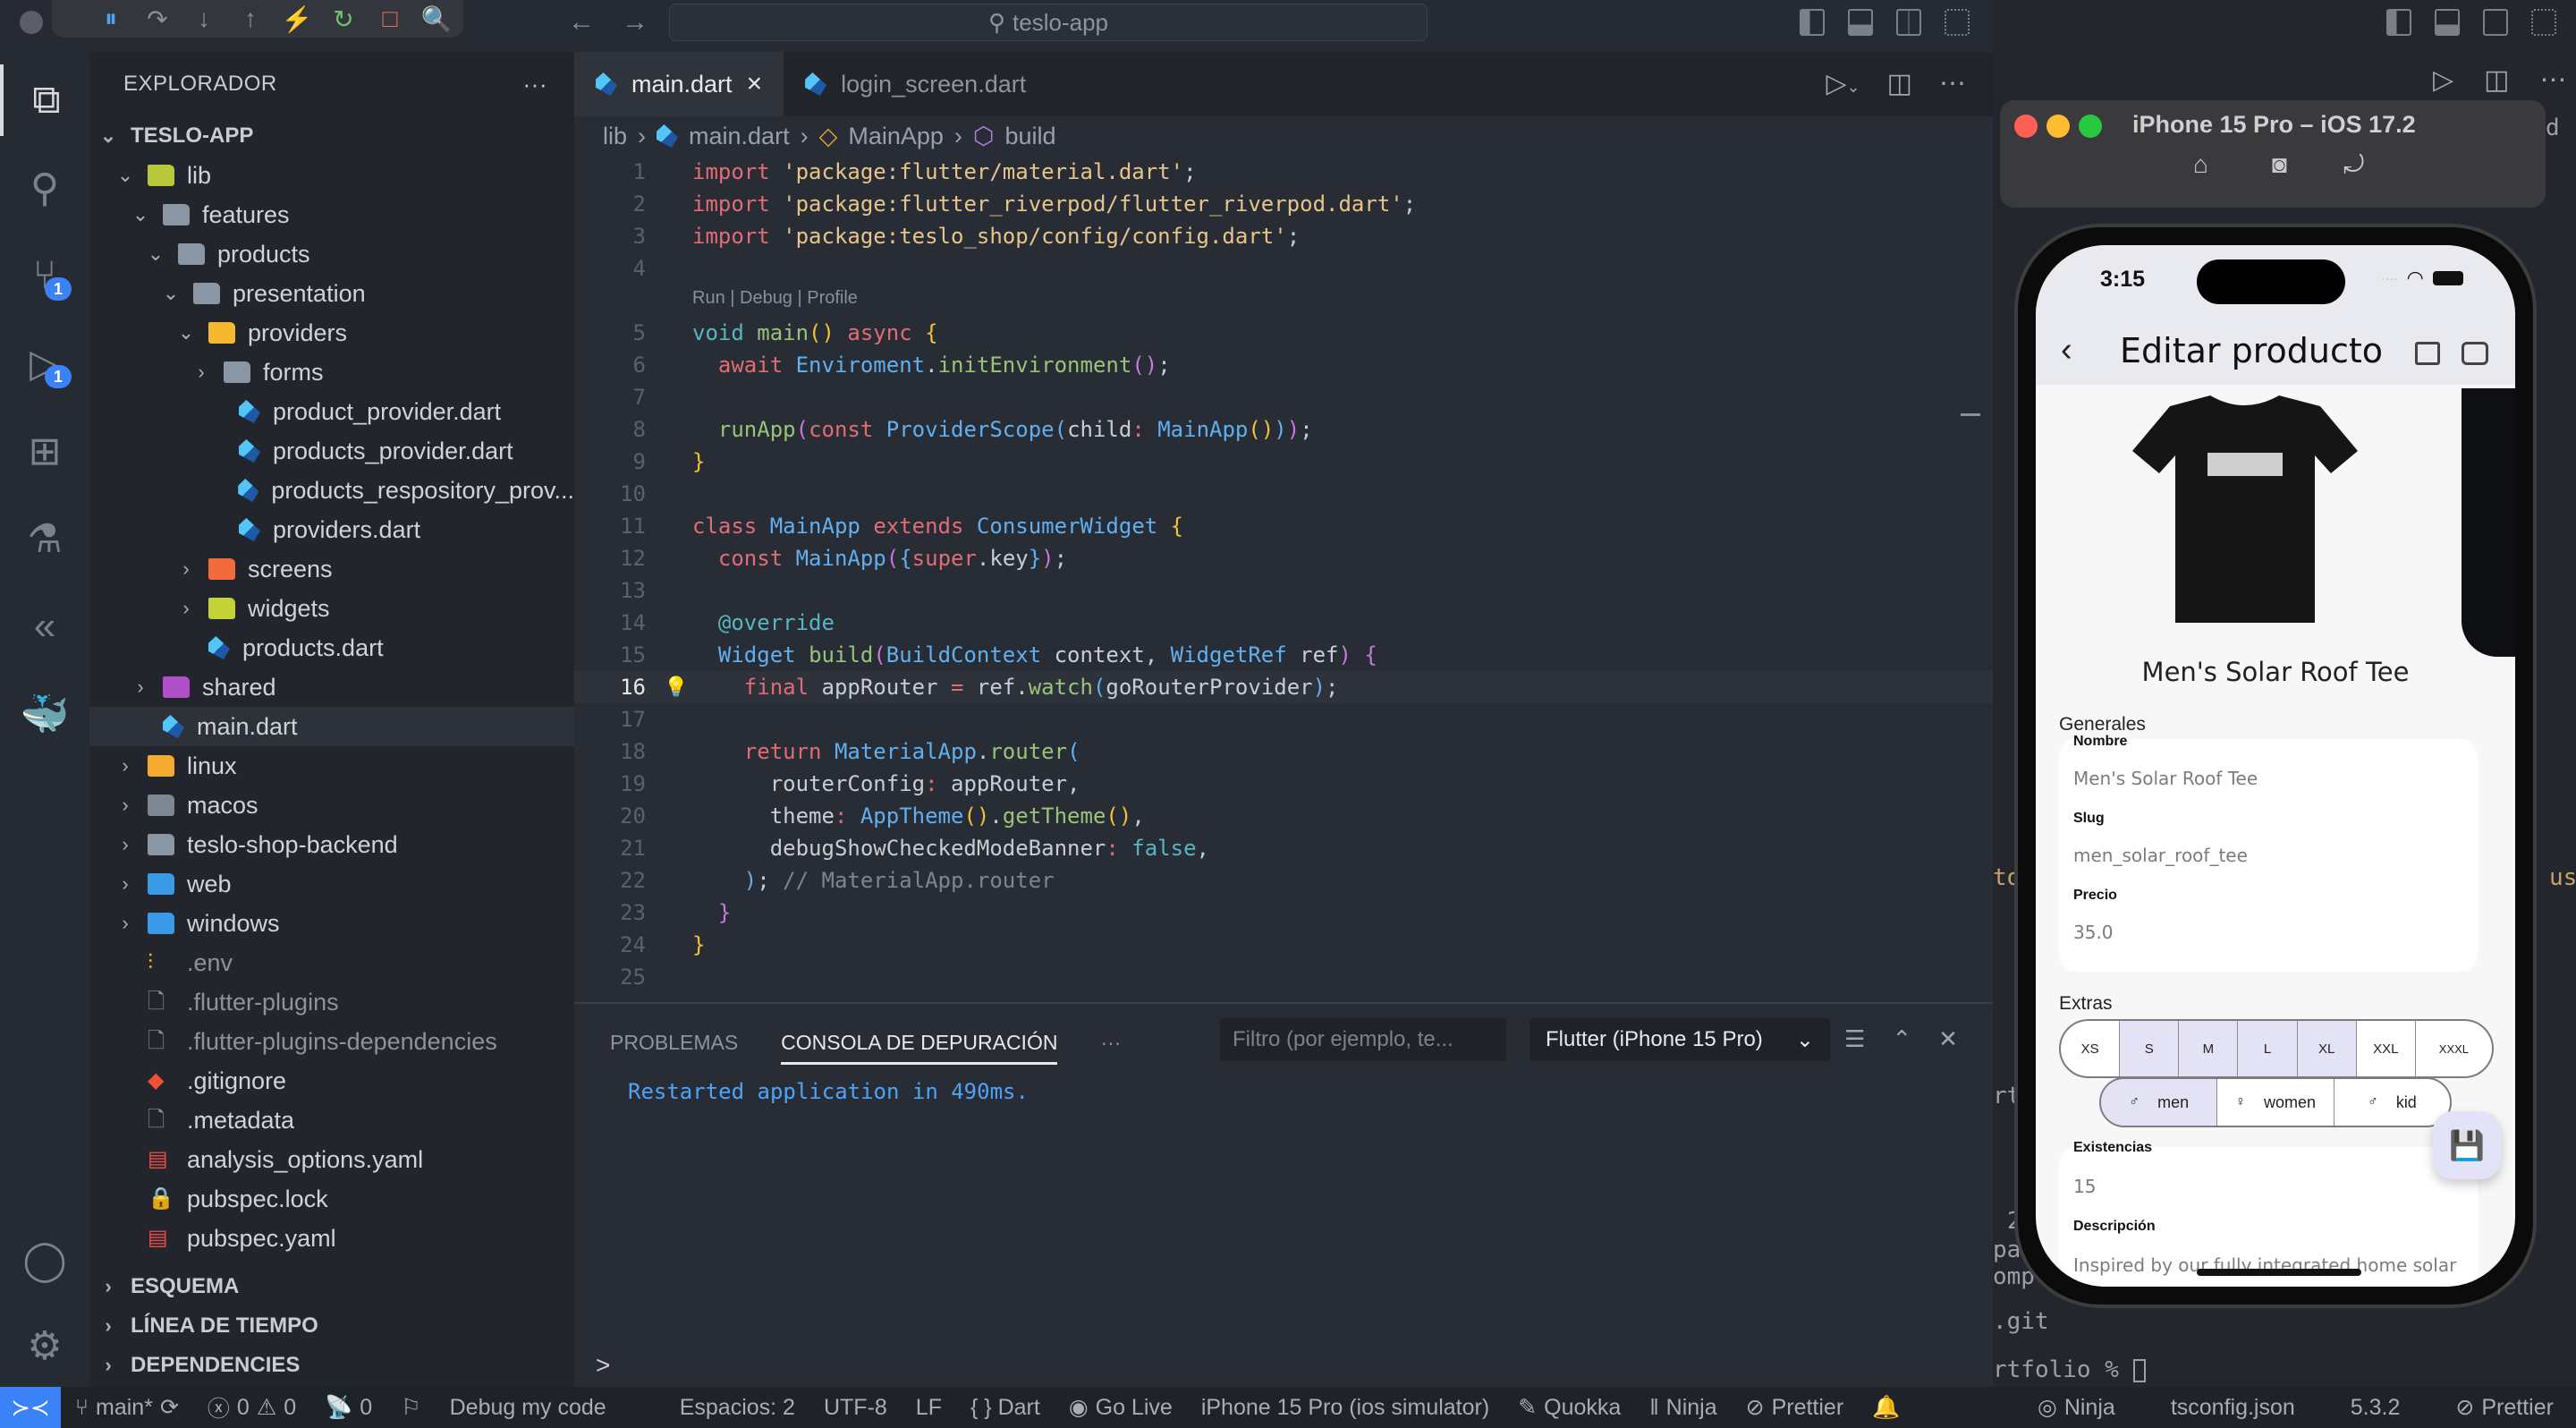 This screenshot has width=2576, height=1428. Describe the element at coordinates (1952, 83) in the screenshot. I see `more-actions-icon: ⋯` at that location.